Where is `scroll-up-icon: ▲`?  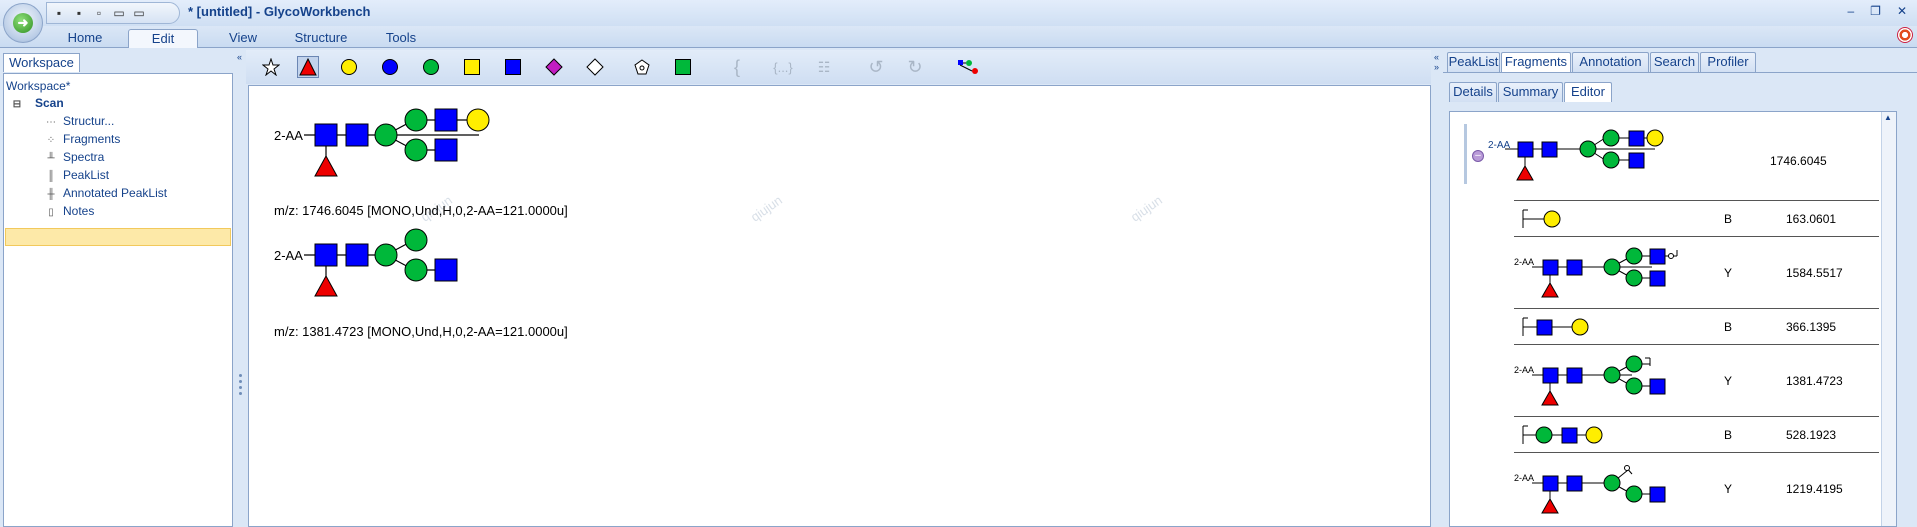 scroll-up-icon: ▲ is located at coordinates (1888, 117).